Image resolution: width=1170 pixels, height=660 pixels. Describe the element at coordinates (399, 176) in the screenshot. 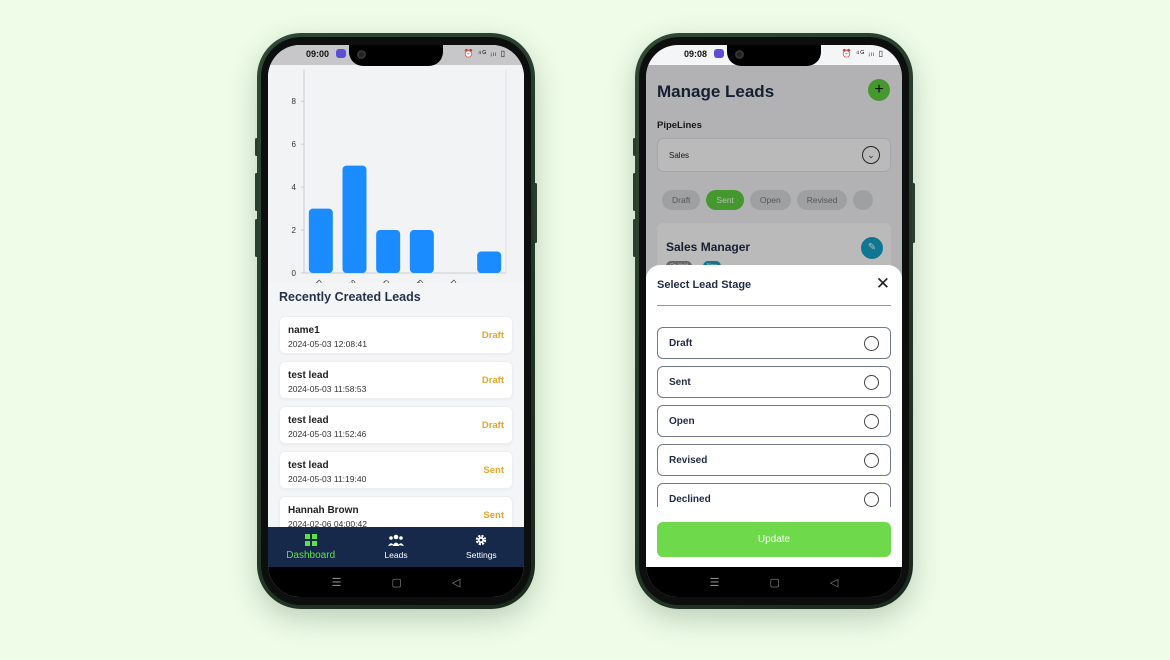

I see `chart-svg: 0 2 4 6 8 Draft Sent Open Revised Declined` at that location.